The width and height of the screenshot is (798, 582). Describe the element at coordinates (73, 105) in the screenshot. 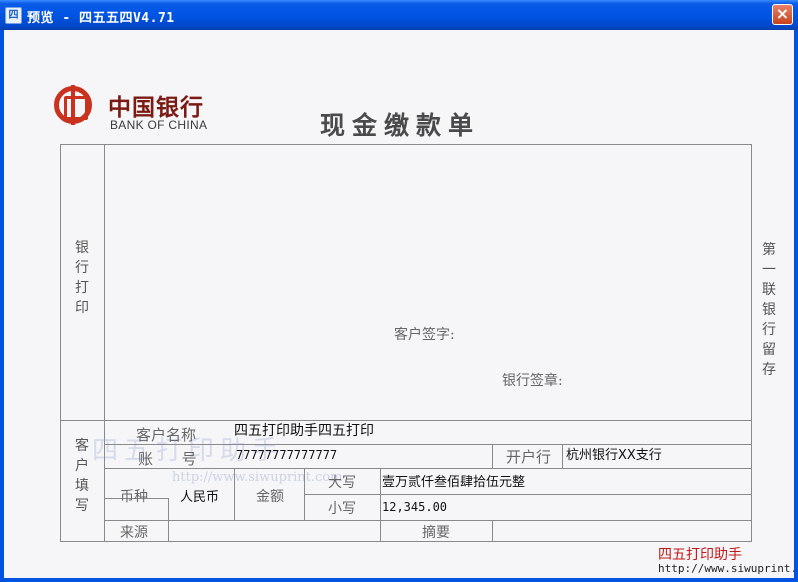

I see `bank-of-china-logo-icon` at that location.